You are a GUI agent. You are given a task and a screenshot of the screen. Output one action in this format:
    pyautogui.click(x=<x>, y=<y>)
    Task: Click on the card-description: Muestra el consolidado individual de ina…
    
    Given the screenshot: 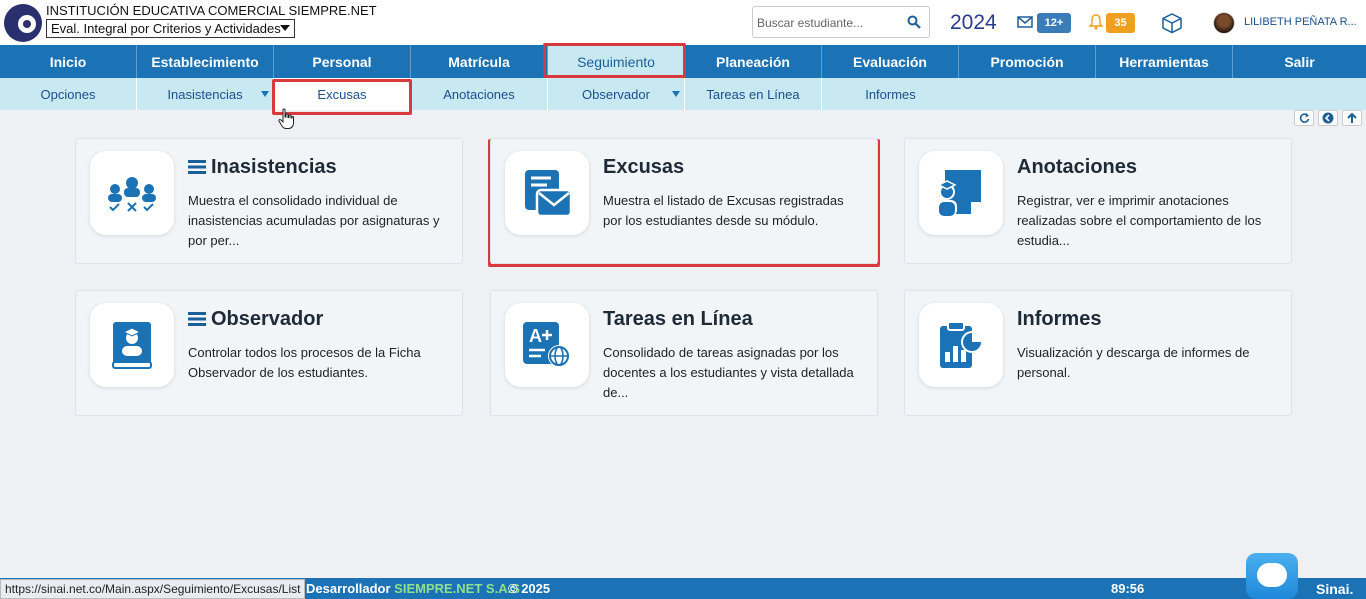 What is the action you would take?
    pyautogui.click(x=314, y=220)
    